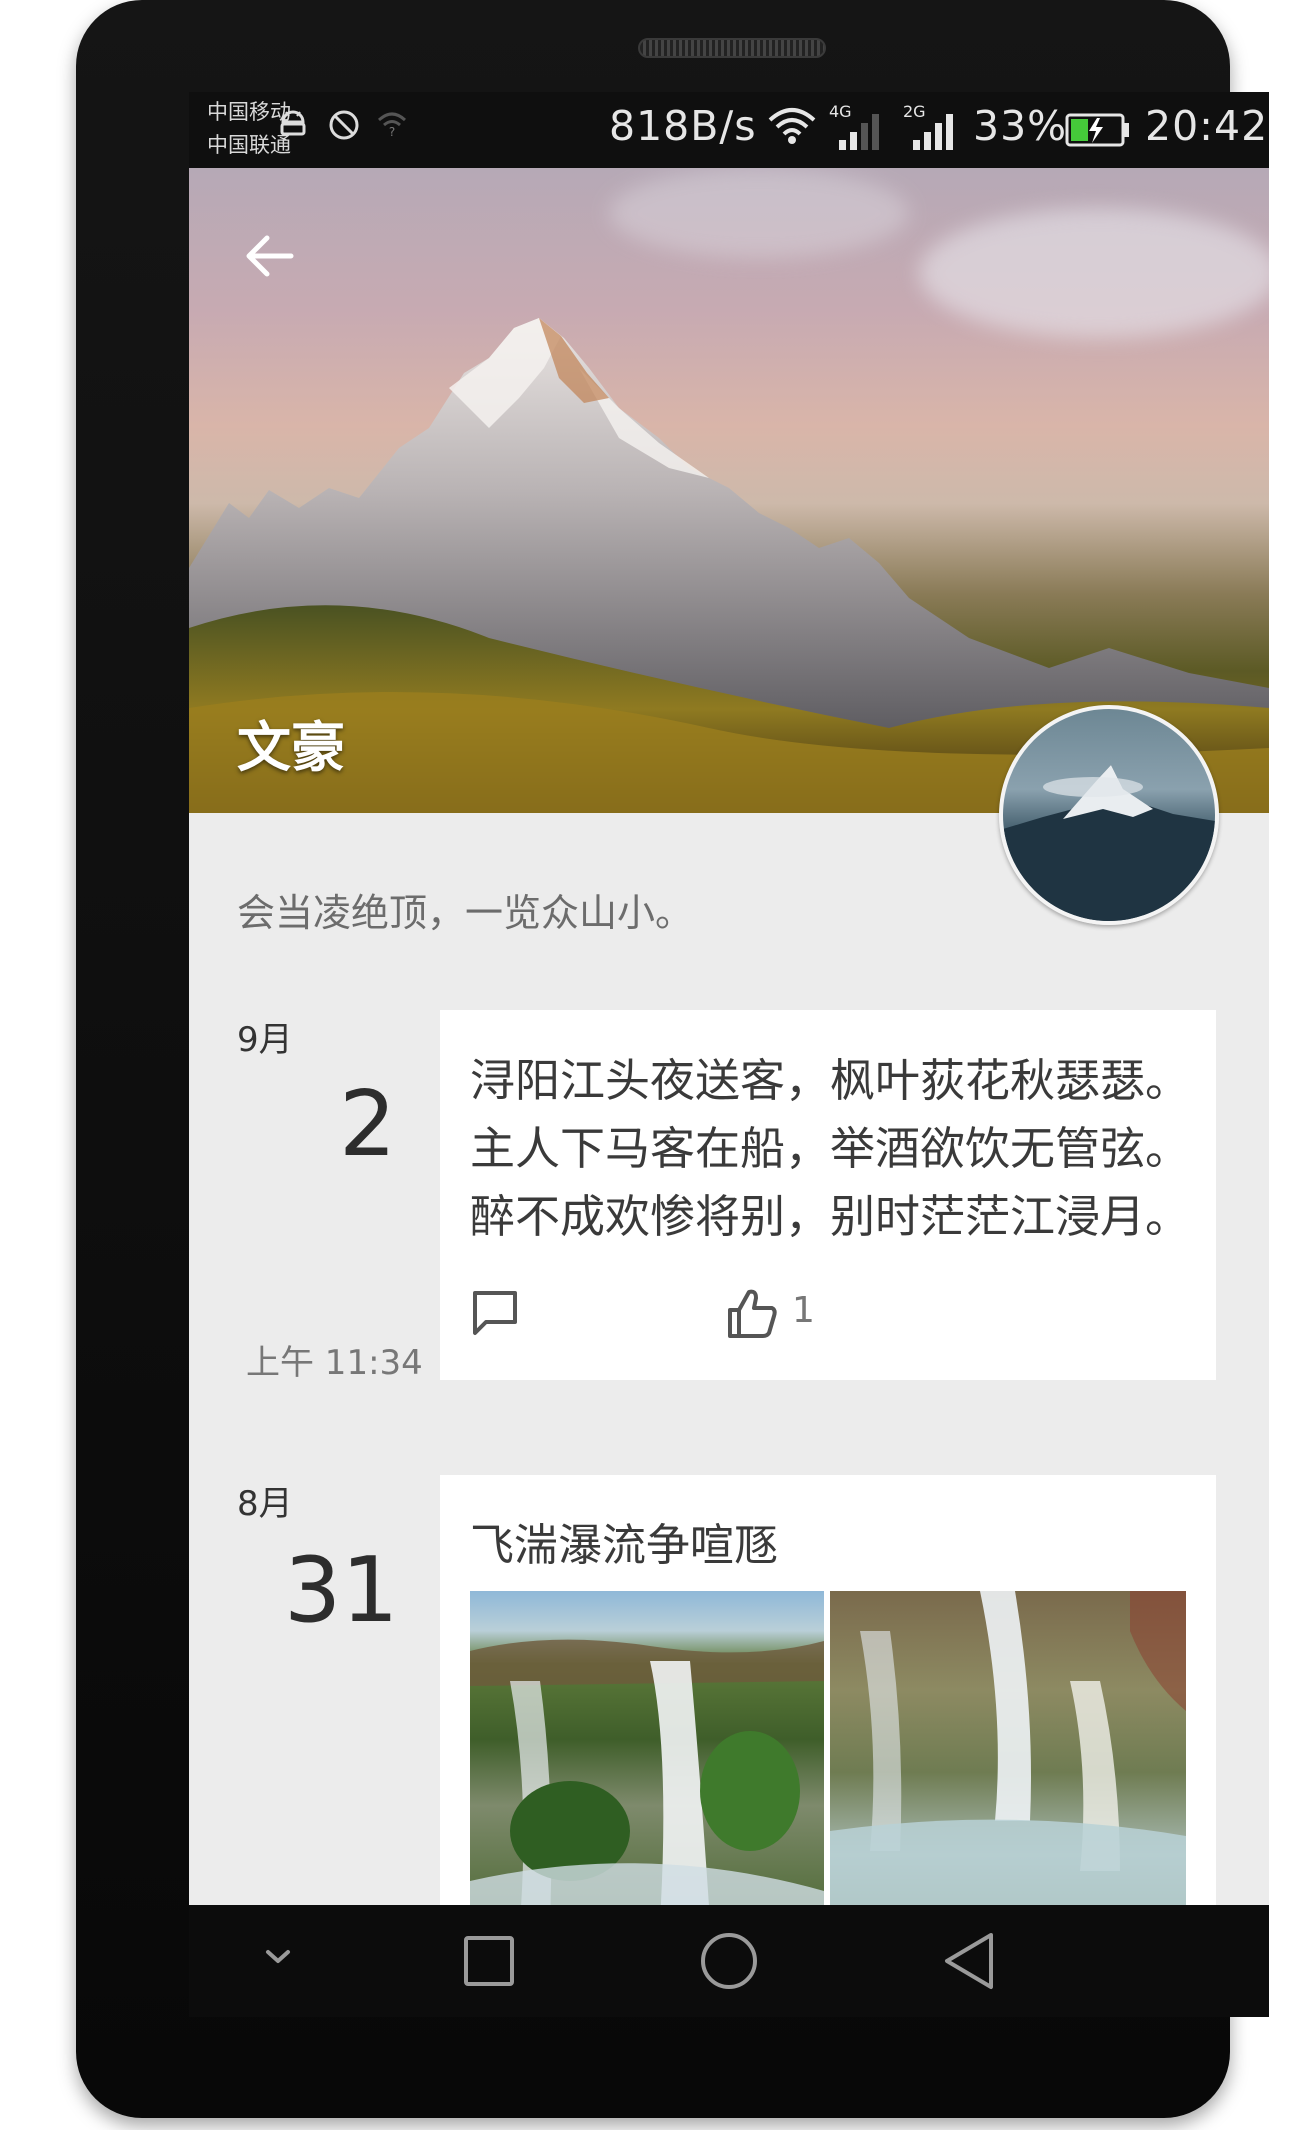 The height and width of the screenshot is (2130, 1305). I want to click on recent-apps-icon, so click(489, 1961).